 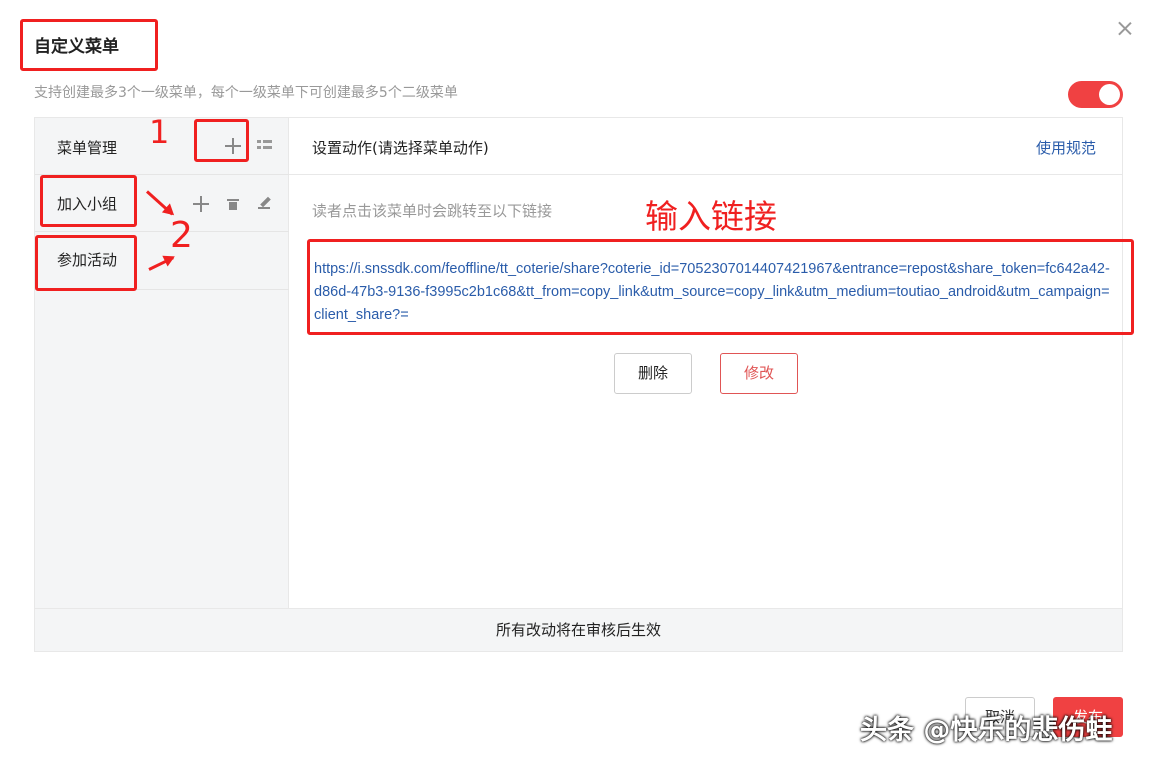 What do you see at coordinates (87, 148) in the screenshot?
I see `menu-management-label: 菜单管理` at bounding box center [87, 148].